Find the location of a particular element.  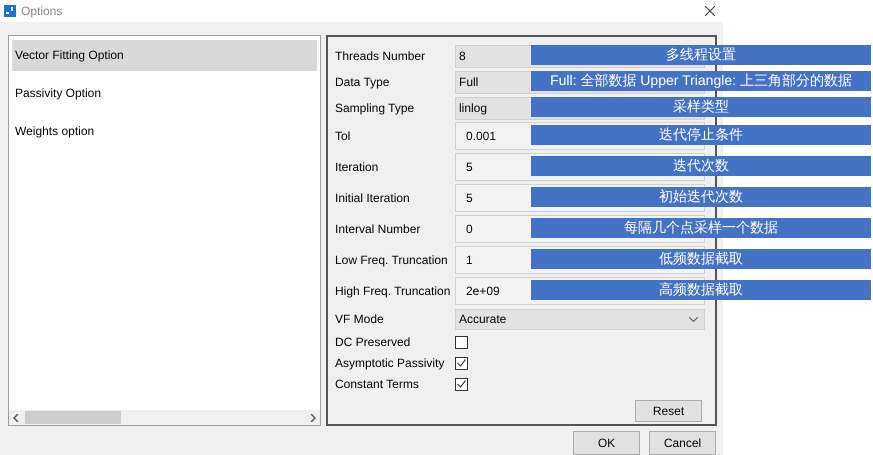

field-label: Threads Number is located at coordinates (380, 55).